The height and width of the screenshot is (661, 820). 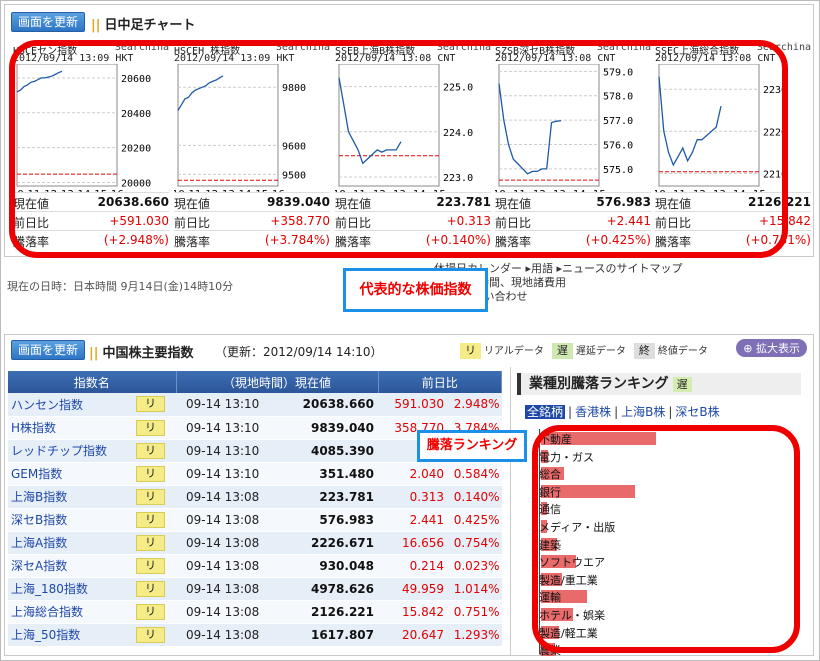 I want to click on legend-chip: 遅, so click(x=562, y=351).